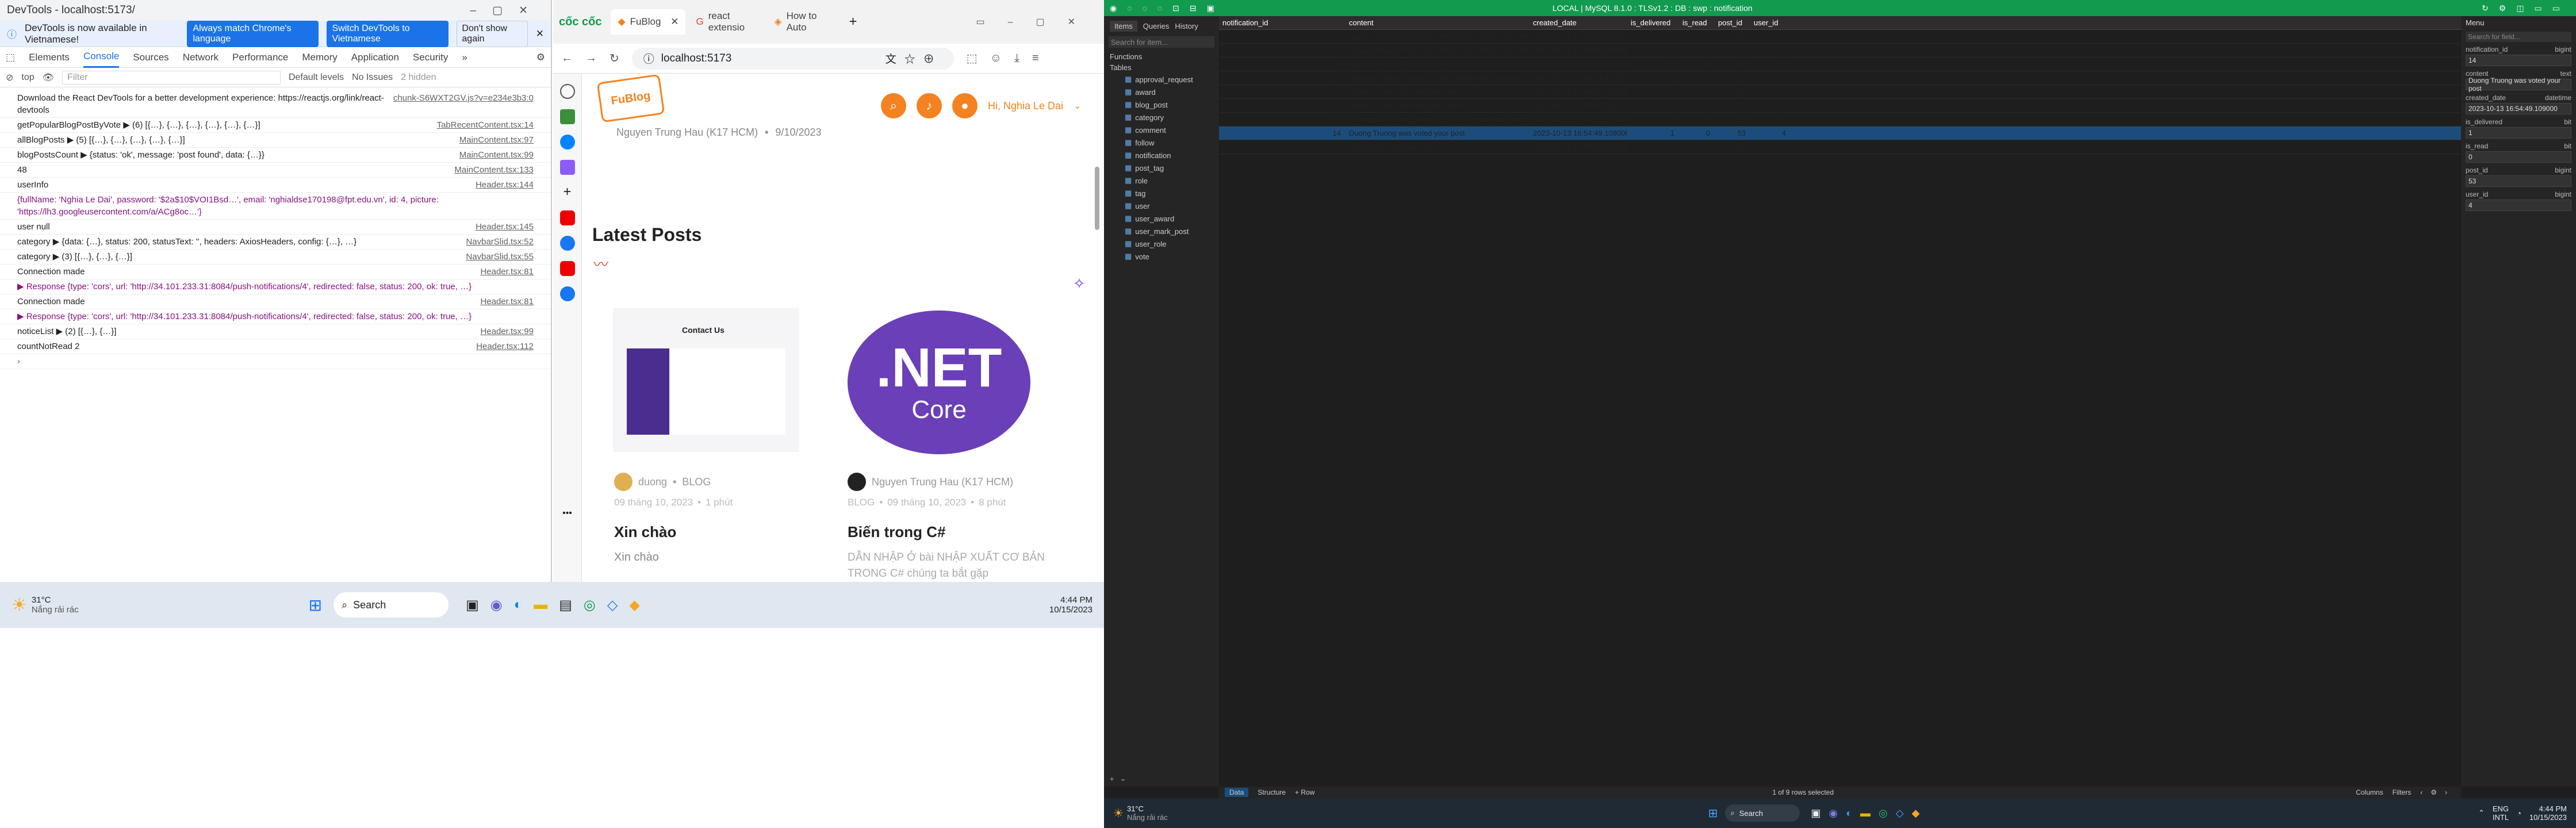 Image resolution: width=2576 pixels, height=828 pixels. What do you see at coordinates (1161, 218) in the screenshot?
I see `table-item: ▦ user_award` at bounding box center [1161, 218].